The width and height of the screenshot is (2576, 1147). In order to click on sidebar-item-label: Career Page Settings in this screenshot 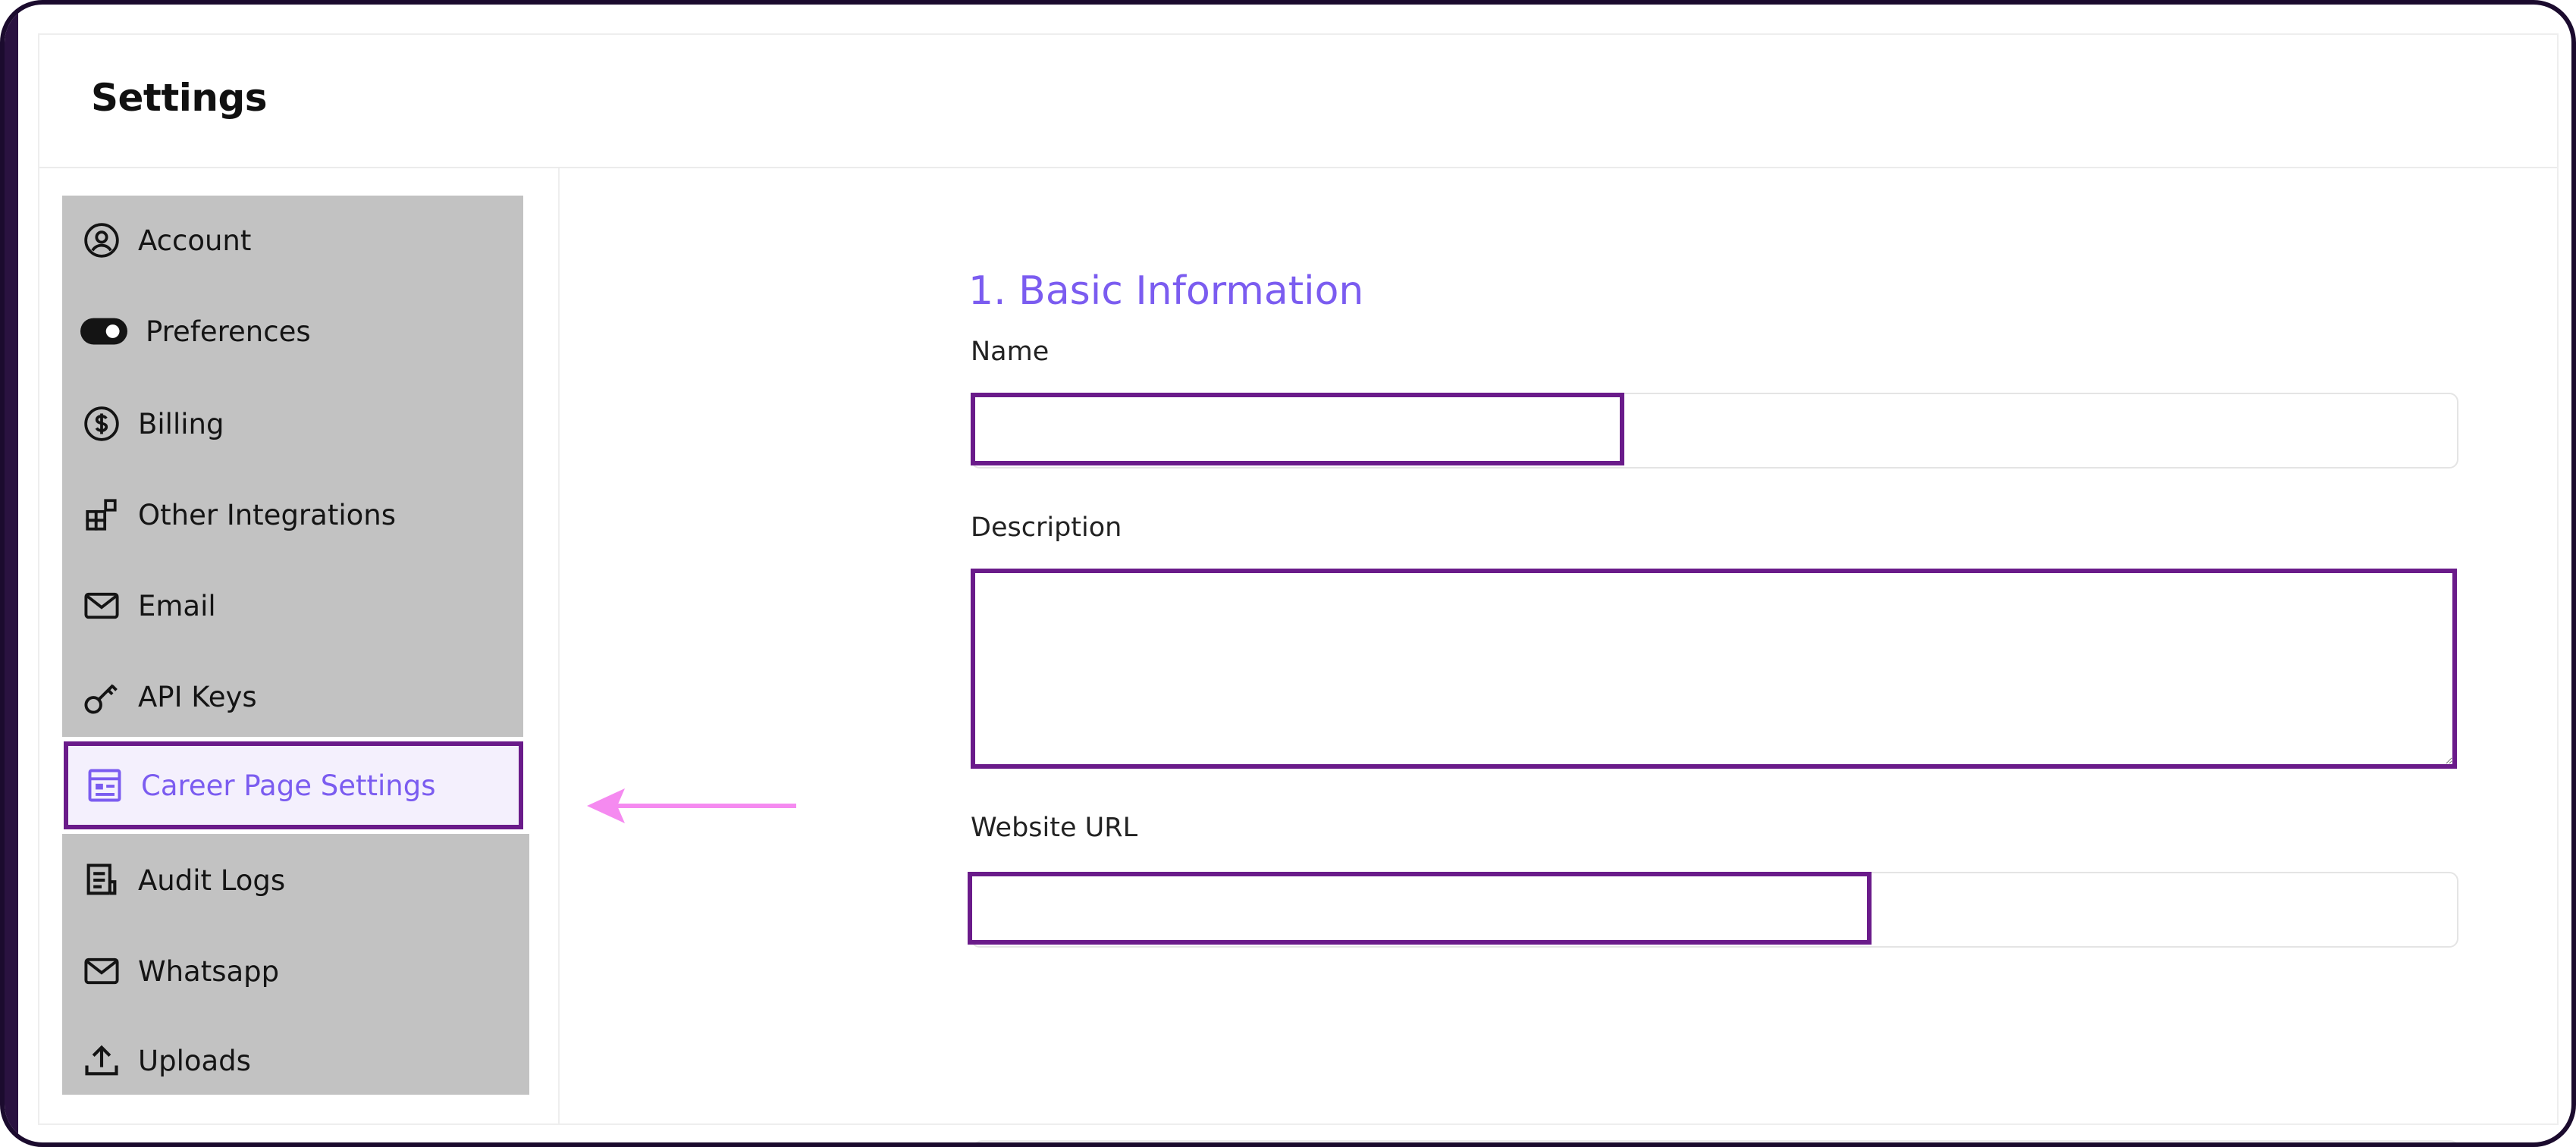, I will do `click(288, 786)`.